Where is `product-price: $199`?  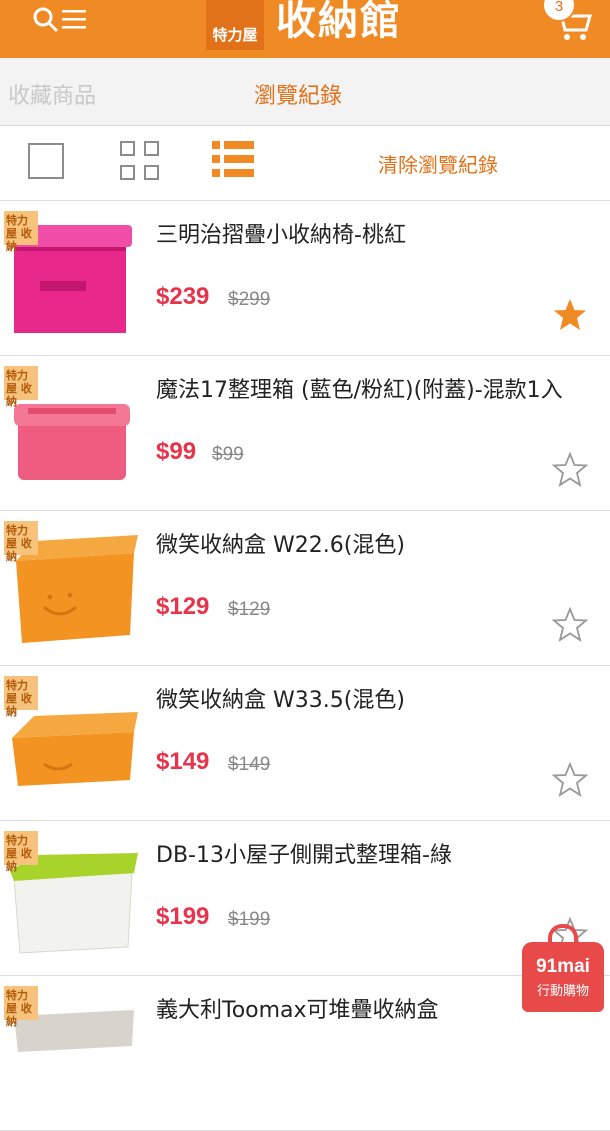
product-price: $199 is located at coordinates (183, 916).